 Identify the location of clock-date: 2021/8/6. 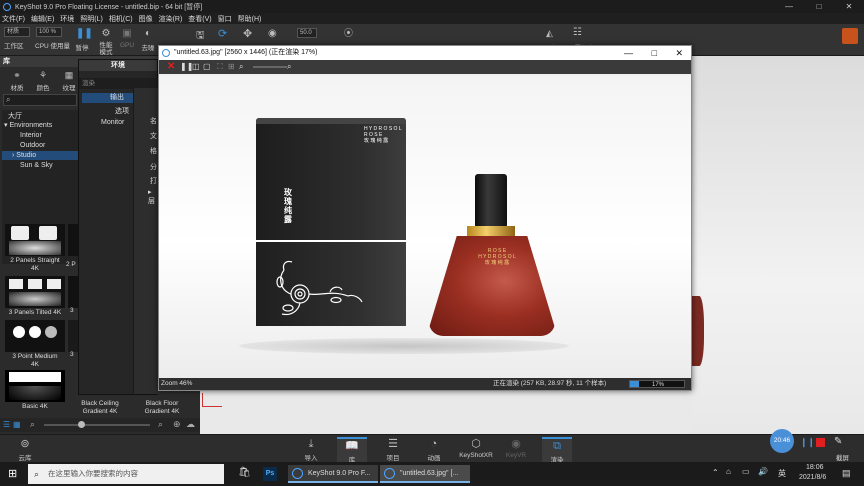
(812, 477).